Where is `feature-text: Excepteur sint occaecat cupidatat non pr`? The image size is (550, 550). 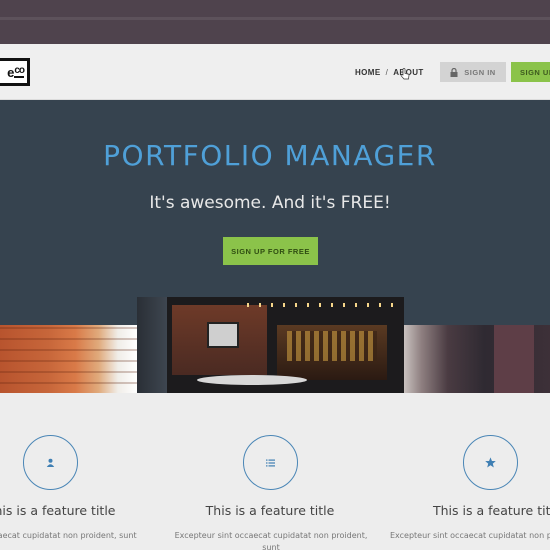
feature-text: Excepteur sint occaecat cupidatat non pr is located at coordinates (470, 535).